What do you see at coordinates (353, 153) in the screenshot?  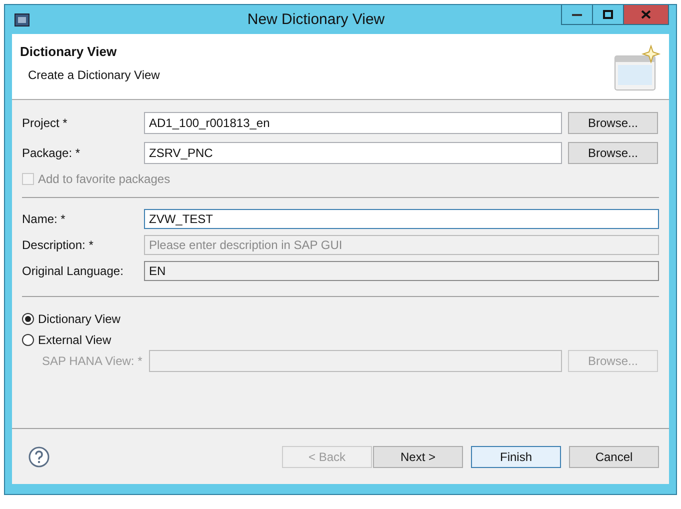 I see `input-field: ZSRV_PNC` at bounding box center [353, 153].